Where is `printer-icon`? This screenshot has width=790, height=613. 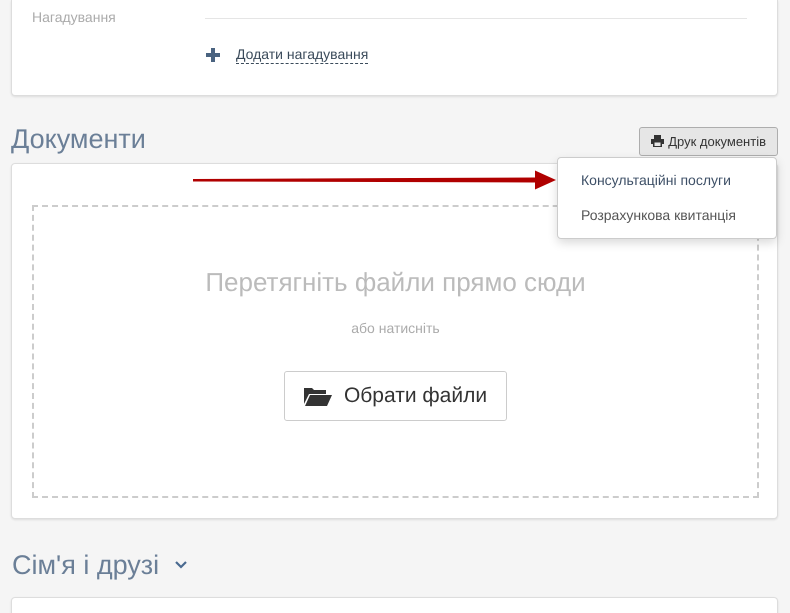
printer-icon is located at coordinates (657, 141).